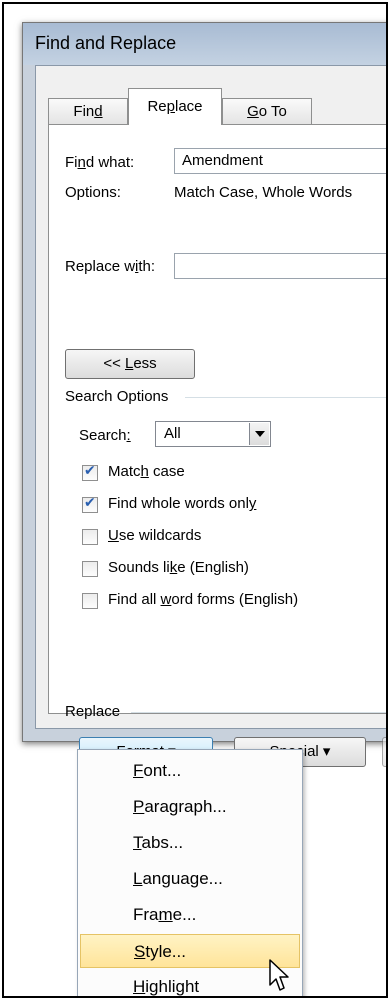 This screenshot has height=1002, width=392. Describe the element at coordinates (203, 599) in the screenshot. I see `word-forms-label: Find all word forms (English)` at that location.